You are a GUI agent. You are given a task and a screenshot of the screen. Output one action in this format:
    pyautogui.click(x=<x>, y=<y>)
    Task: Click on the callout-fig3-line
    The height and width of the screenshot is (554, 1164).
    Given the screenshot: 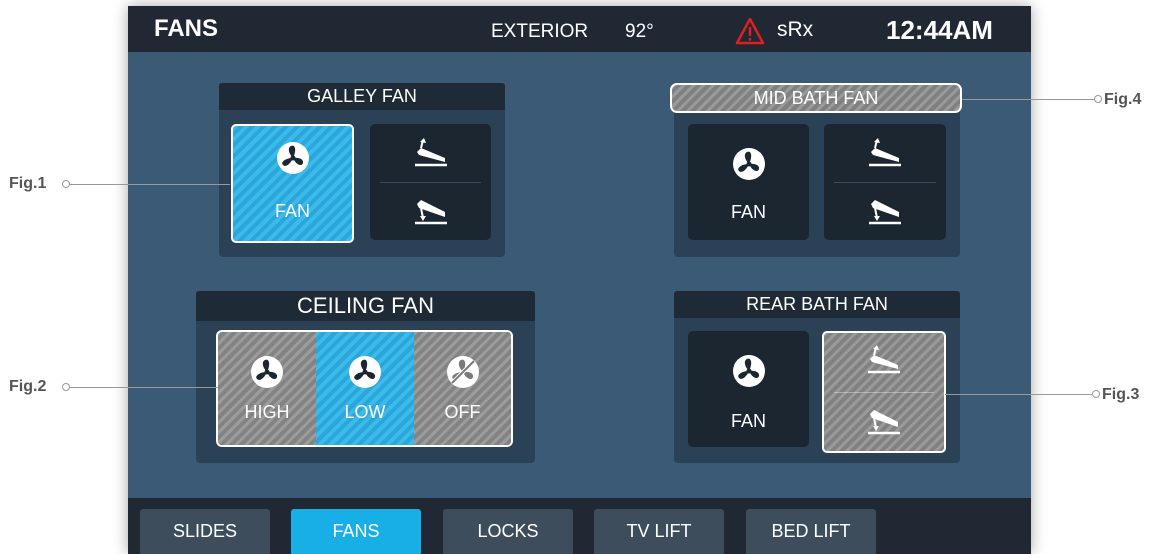 What is the action you would take?
    pyautogui.click(x=1018, y=394)
    